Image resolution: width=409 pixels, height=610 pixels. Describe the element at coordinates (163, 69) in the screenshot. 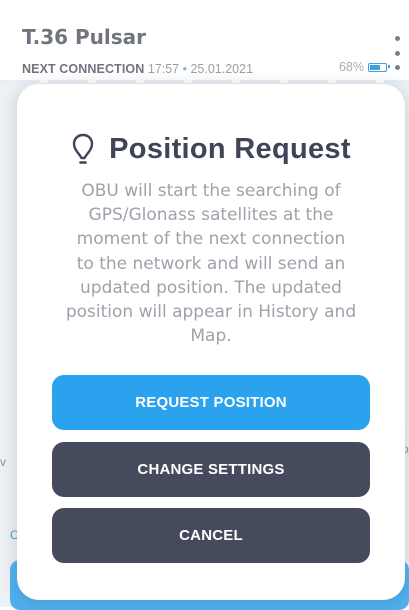

I see `next-connection-time: 17:57` at that location.